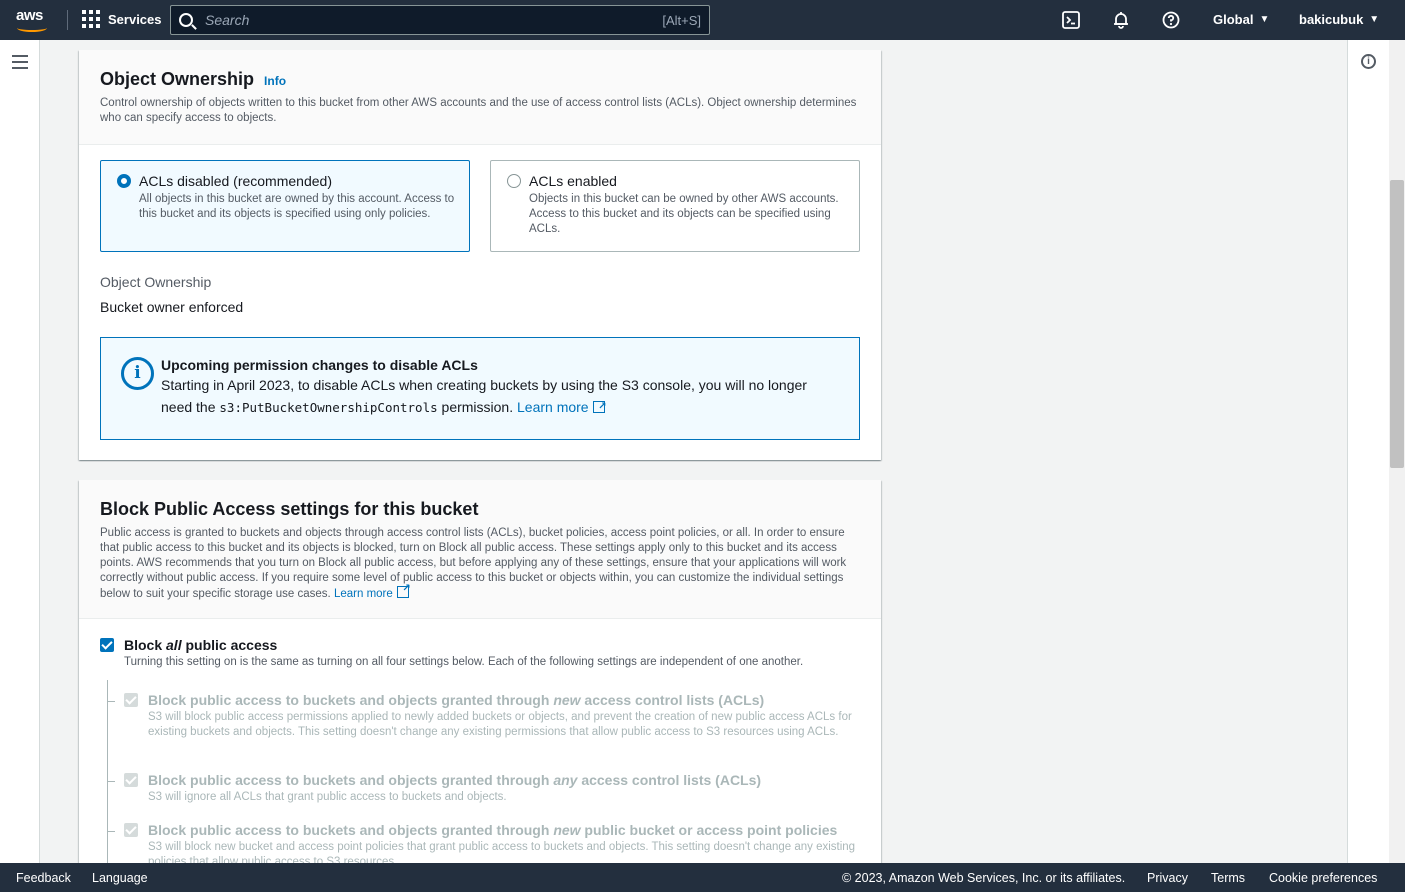 The width and height of the screenshot is (1405, 892). I want to click on object-ownership-key: Object Ownership, so click(156, 282).